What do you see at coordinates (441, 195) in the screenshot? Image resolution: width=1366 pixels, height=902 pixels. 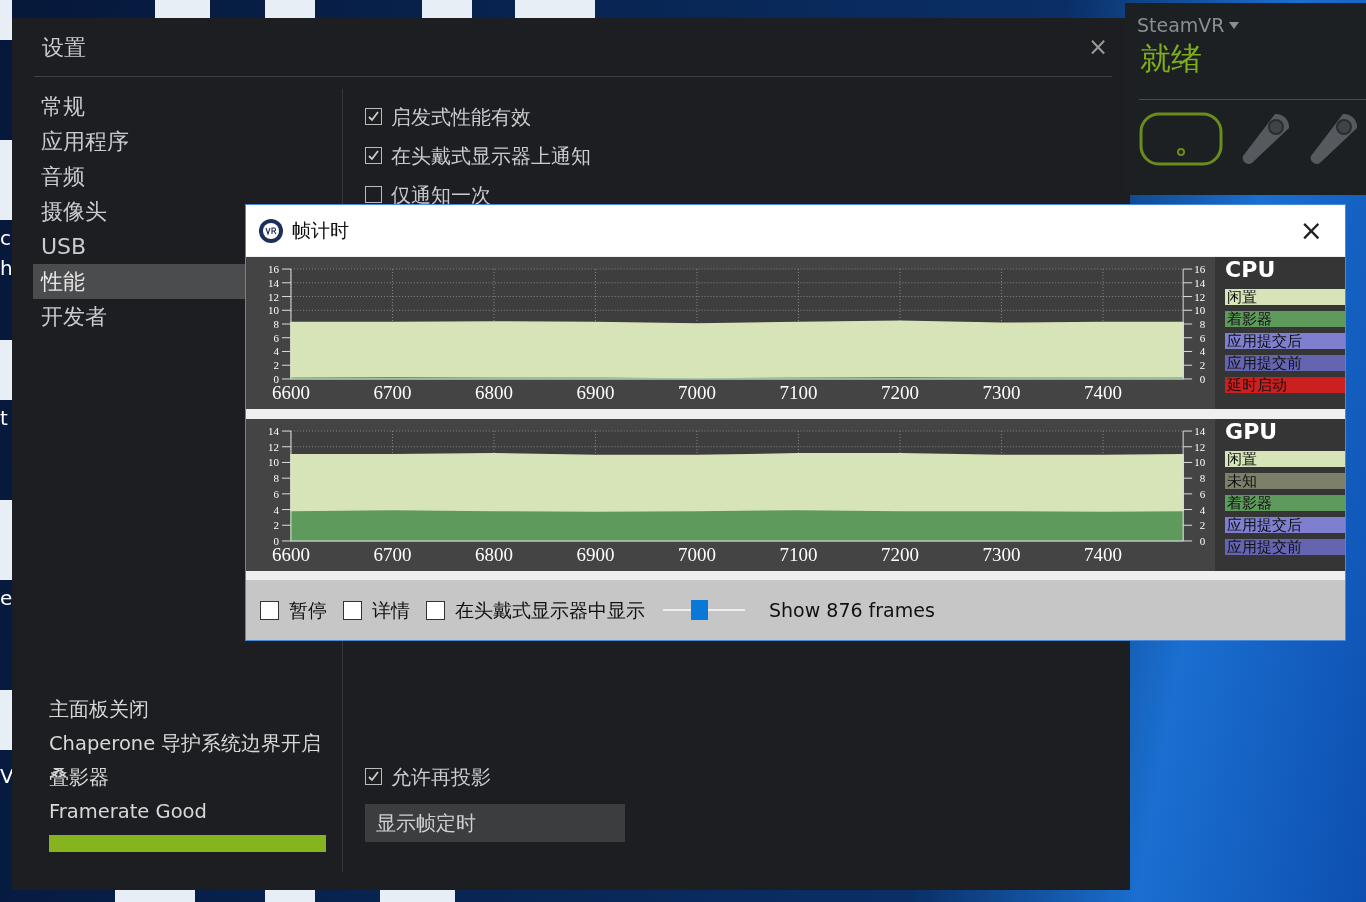 I see `checkbox-label: 仅通知一次` at bounding box center [441, 195].